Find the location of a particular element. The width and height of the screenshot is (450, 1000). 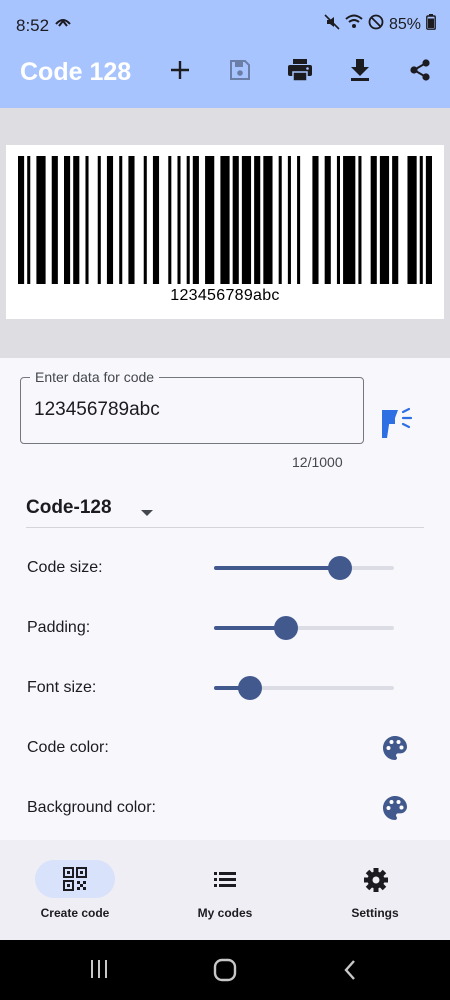

barcode-scanner-icon is located at coordinates (400, 428).